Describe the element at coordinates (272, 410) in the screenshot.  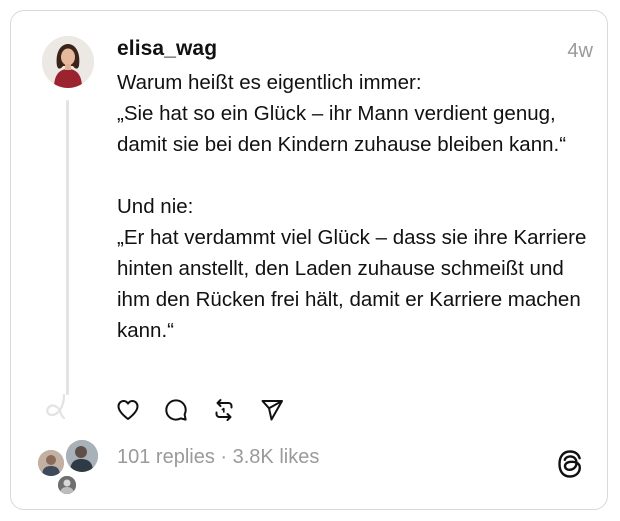
I see `send-icon` at that location.